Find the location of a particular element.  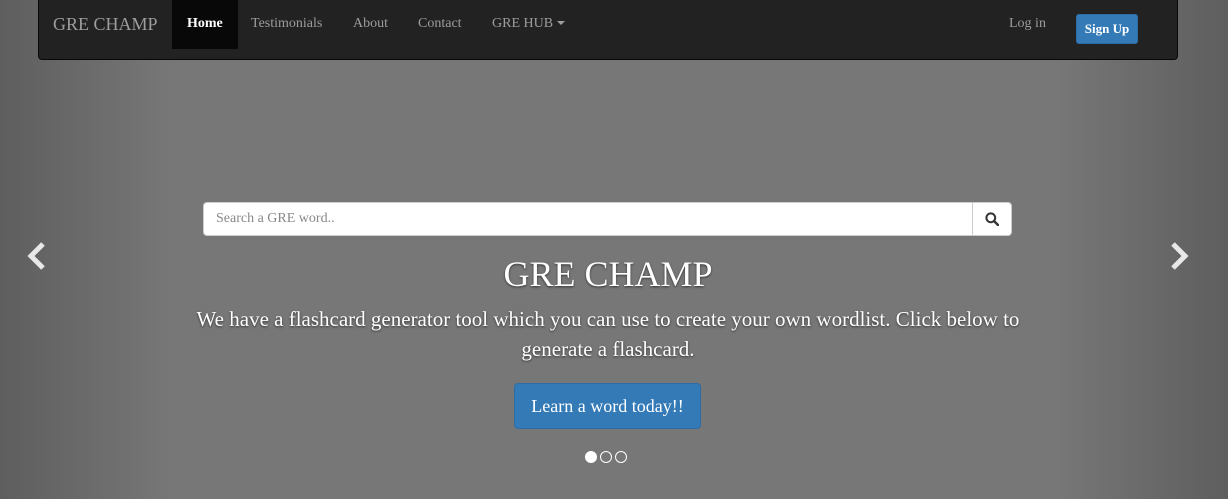

search-button is located at coordinates (991, 219).